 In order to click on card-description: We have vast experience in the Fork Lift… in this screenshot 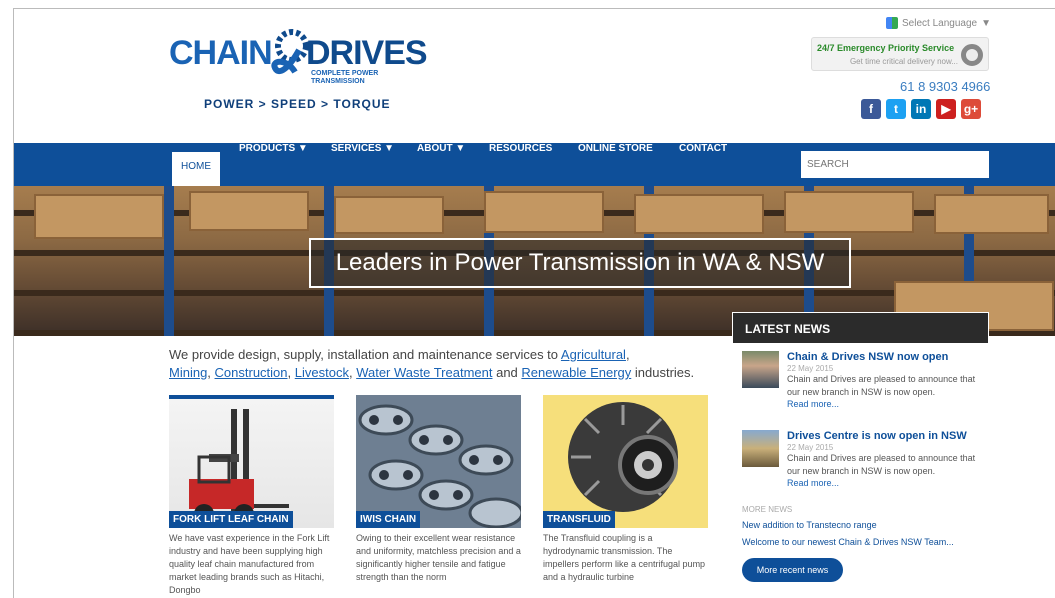, I will do `click(249, 564)`.